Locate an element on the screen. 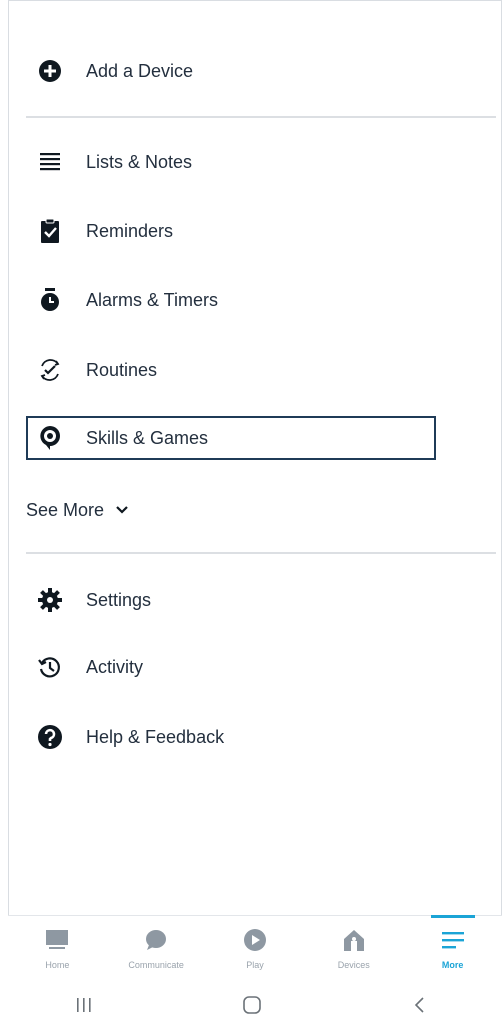 The image size is (504, 1031). system-navigation-bar is located at coordinates (252, 1004).